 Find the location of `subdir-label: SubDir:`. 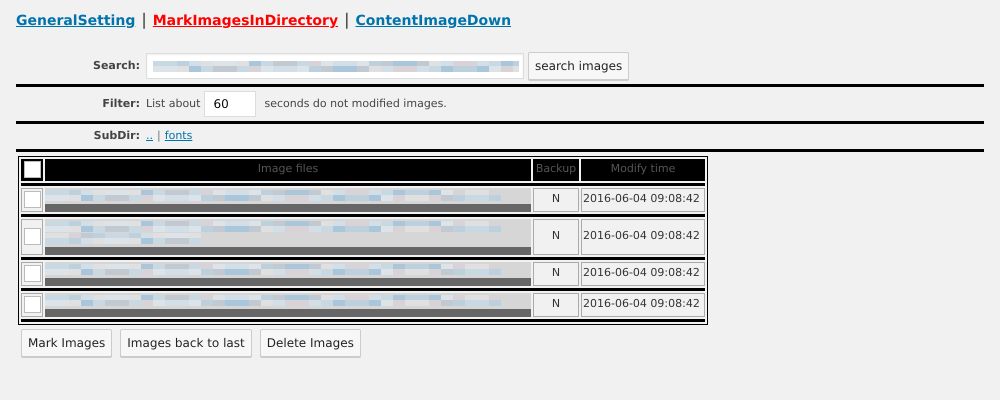

subdir-label: SubDir: is located at coordinates (116, 136).